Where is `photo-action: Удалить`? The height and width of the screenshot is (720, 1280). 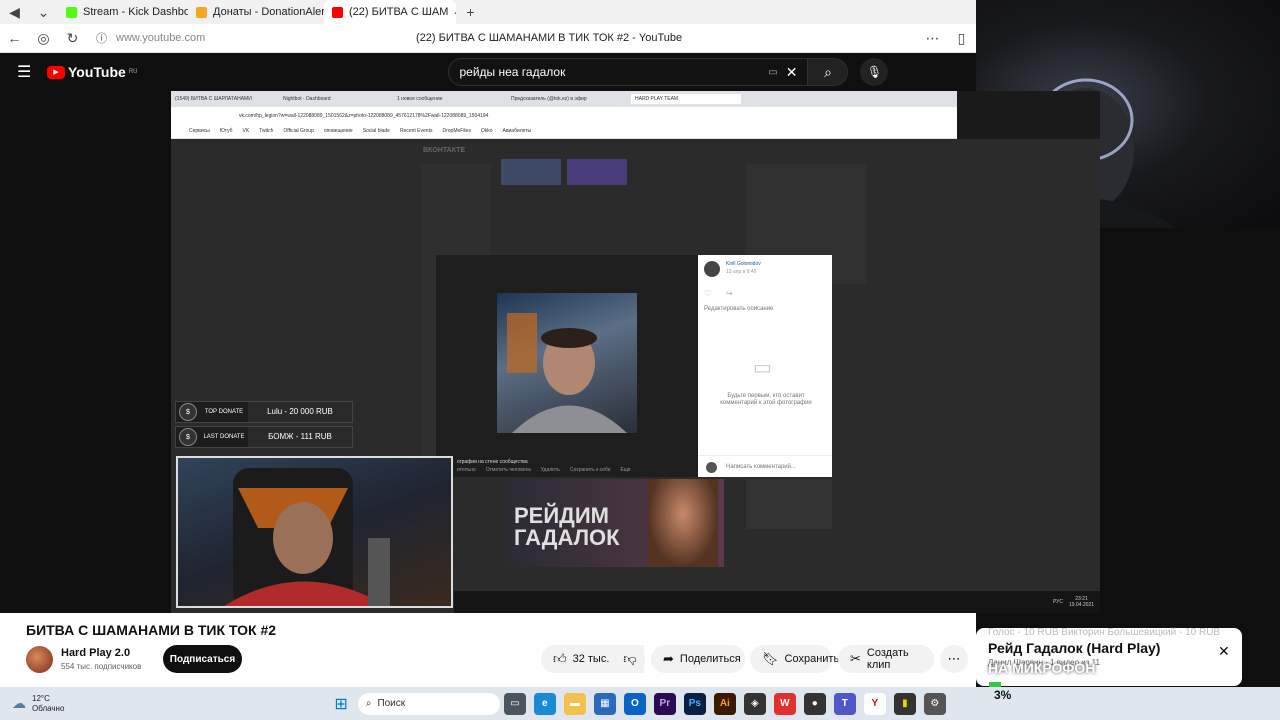 photo-action: Удалить is located at coordinates (550, 470).